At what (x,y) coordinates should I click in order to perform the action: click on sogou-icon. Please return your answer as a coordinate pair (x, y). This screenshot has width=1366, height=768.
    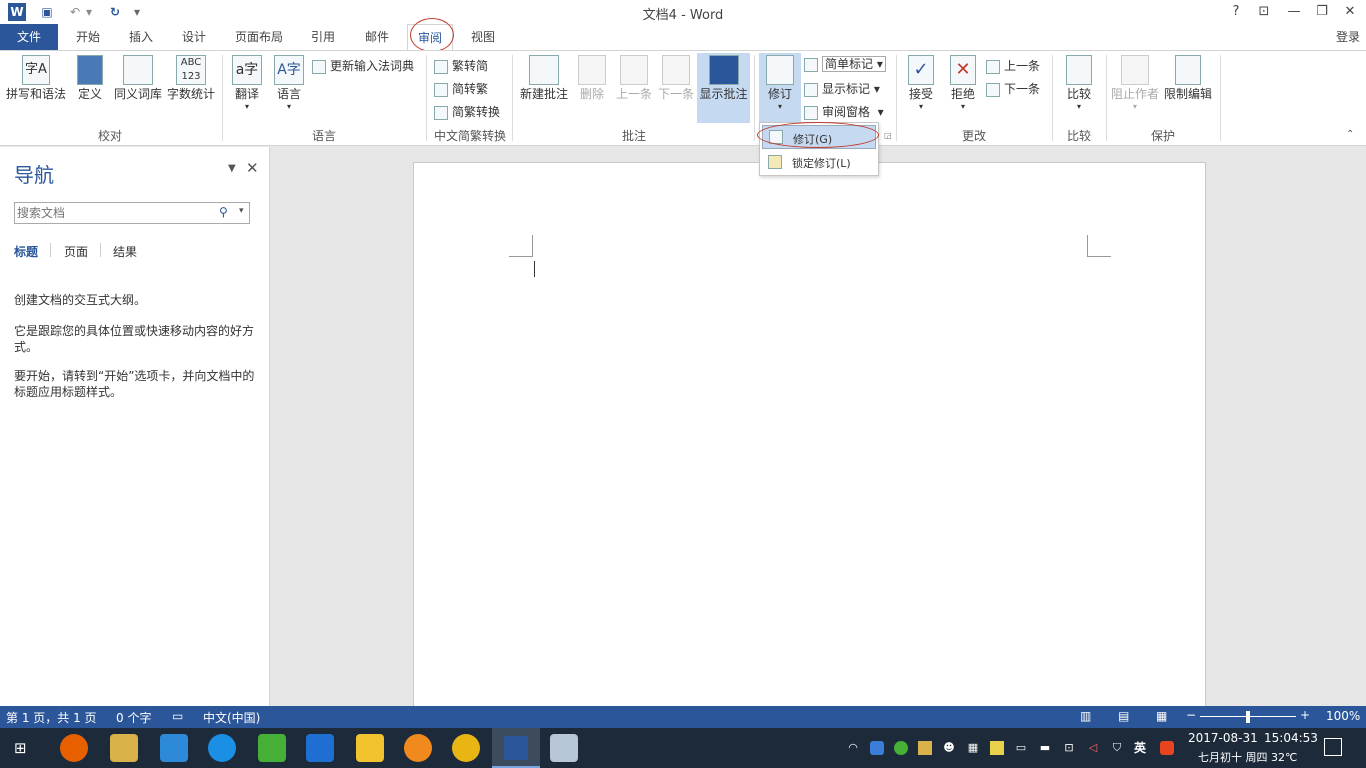
    Looking at the image, I should click on (1167, 748).